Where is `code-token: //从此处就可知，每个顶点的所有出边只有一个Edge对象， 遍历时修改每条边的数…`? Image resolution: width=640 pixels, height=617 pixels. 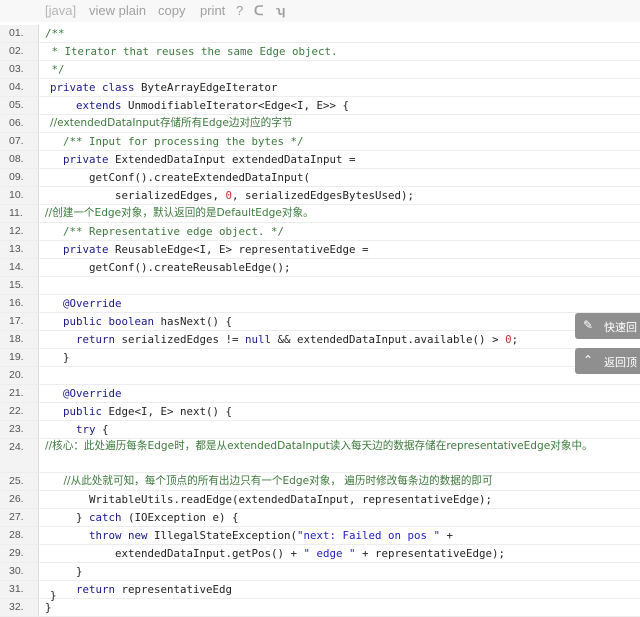
code-token: //从此处就可知，每个顶点的所有出边只有一个Edge对象， 遍历时修改每条边的数… is located at coordinates (271, 481).